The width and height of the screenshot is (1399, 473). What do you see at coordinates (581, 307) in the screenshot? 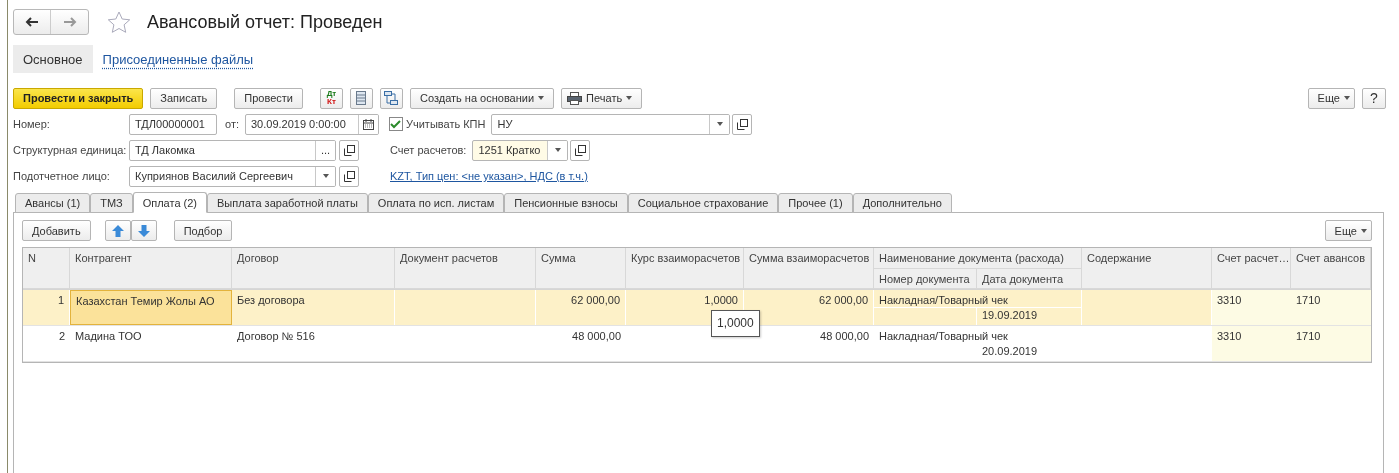
I see `table-cell: 62 000,00` at bounding box center [581, 307].